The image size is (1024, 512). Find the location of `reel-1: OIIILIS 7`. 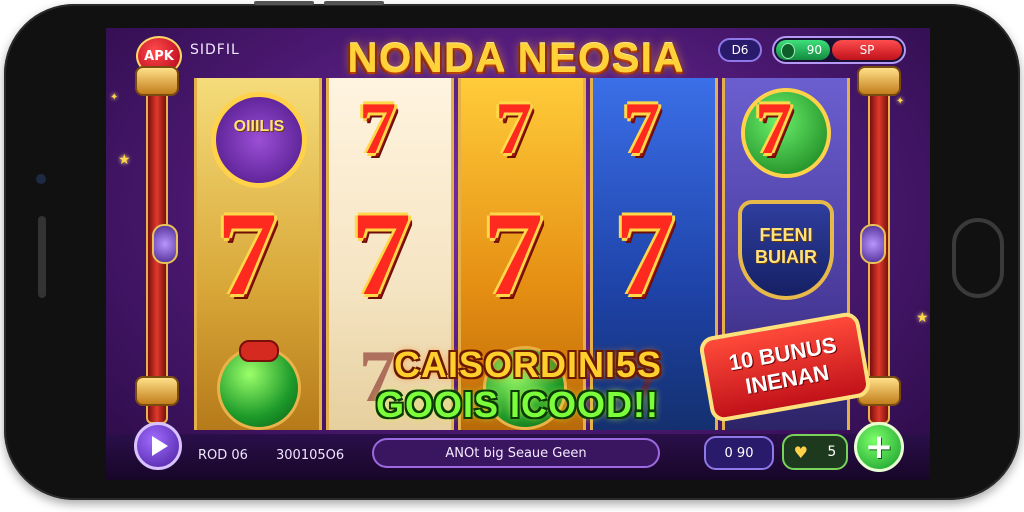

reel-1: OIIILIS 7 is located at coordinates (258, 254).